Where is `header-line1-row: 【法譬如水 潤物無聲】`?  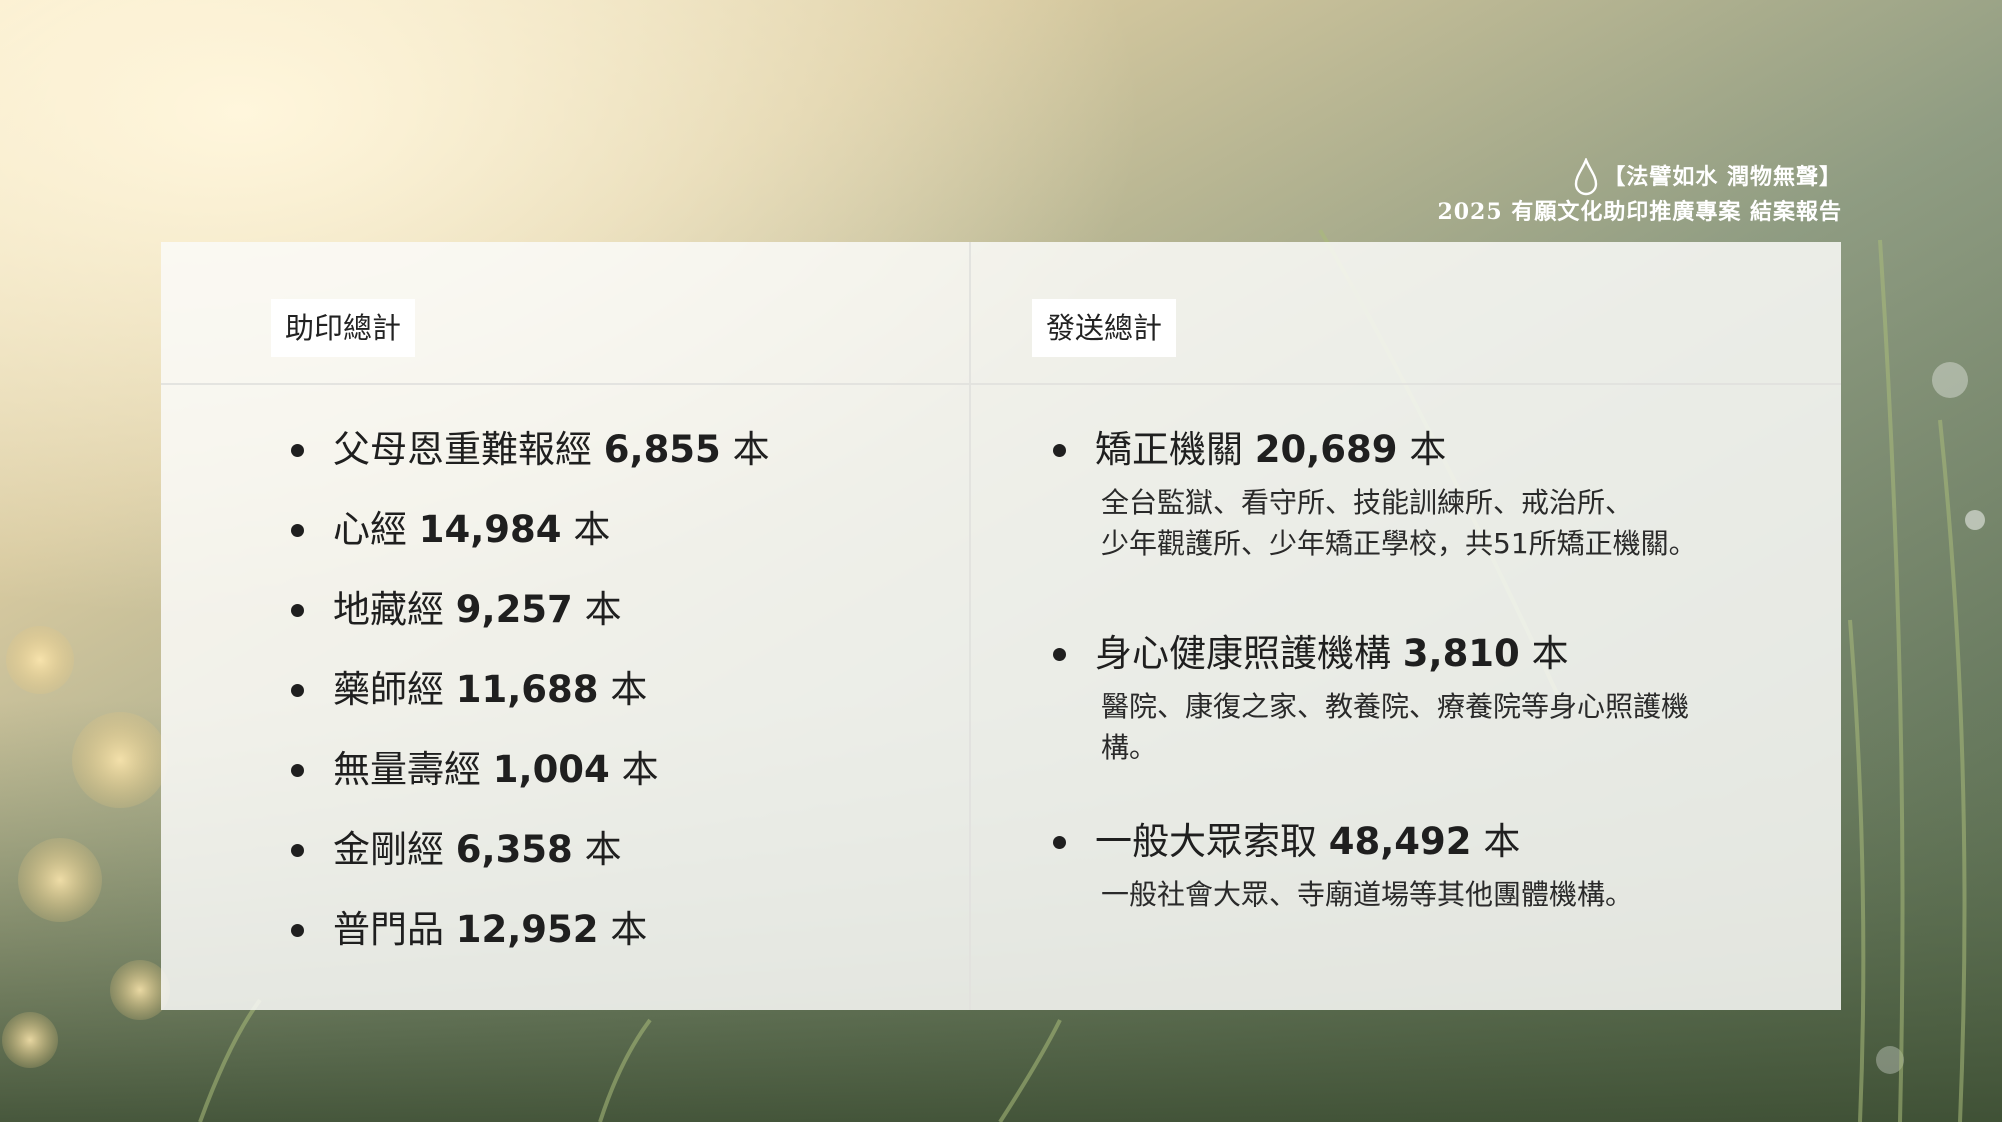 header-line1-row: 【法譬如水 潤物無聲】 is located at coordinates (1639, 177).